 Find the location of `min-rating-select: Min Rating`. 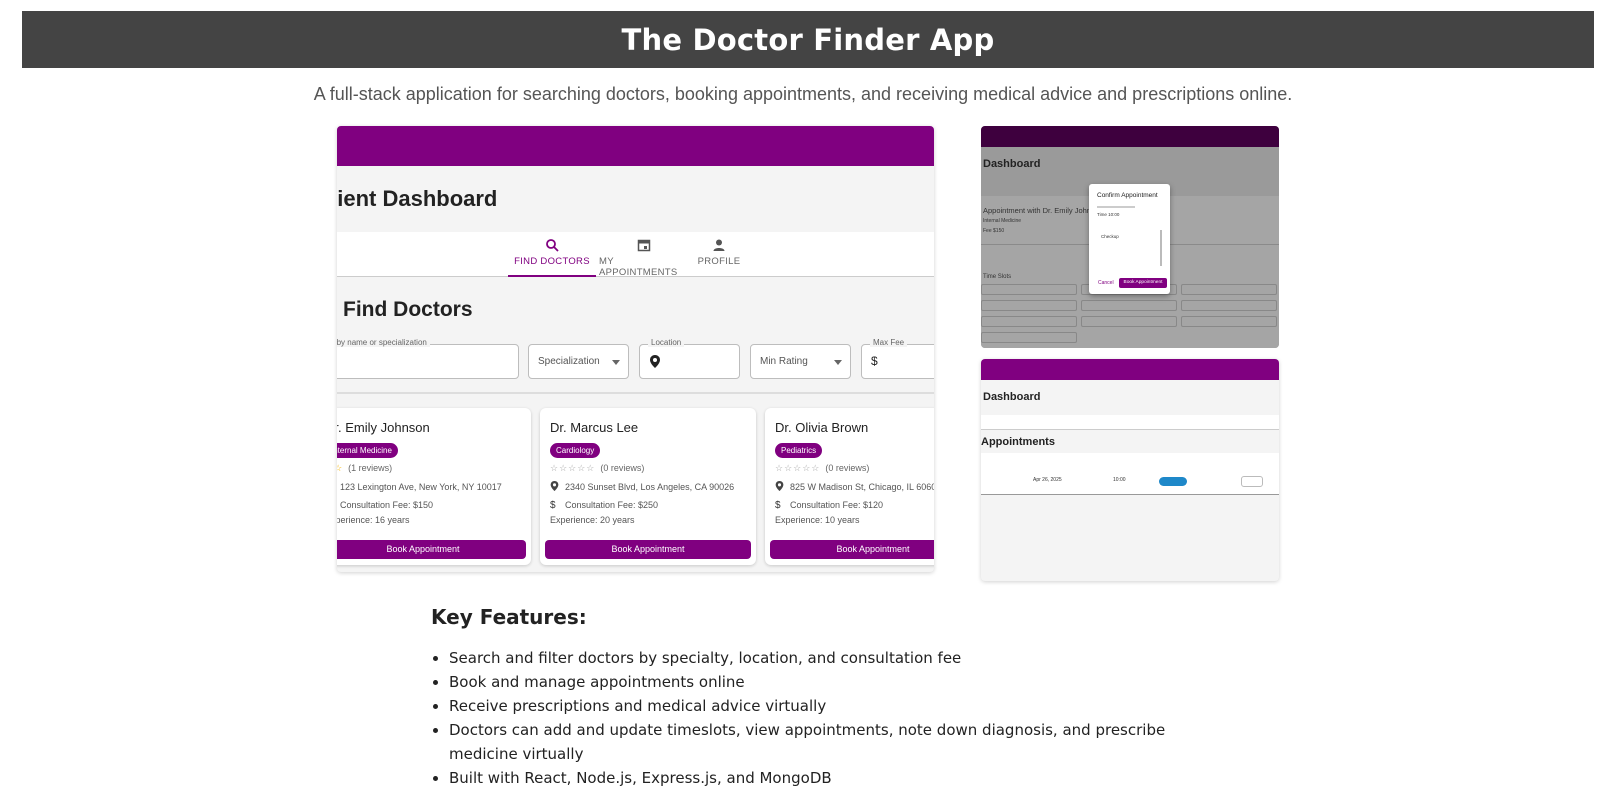

min-rating-select: Min Rating is located at coordinates (800, 361).